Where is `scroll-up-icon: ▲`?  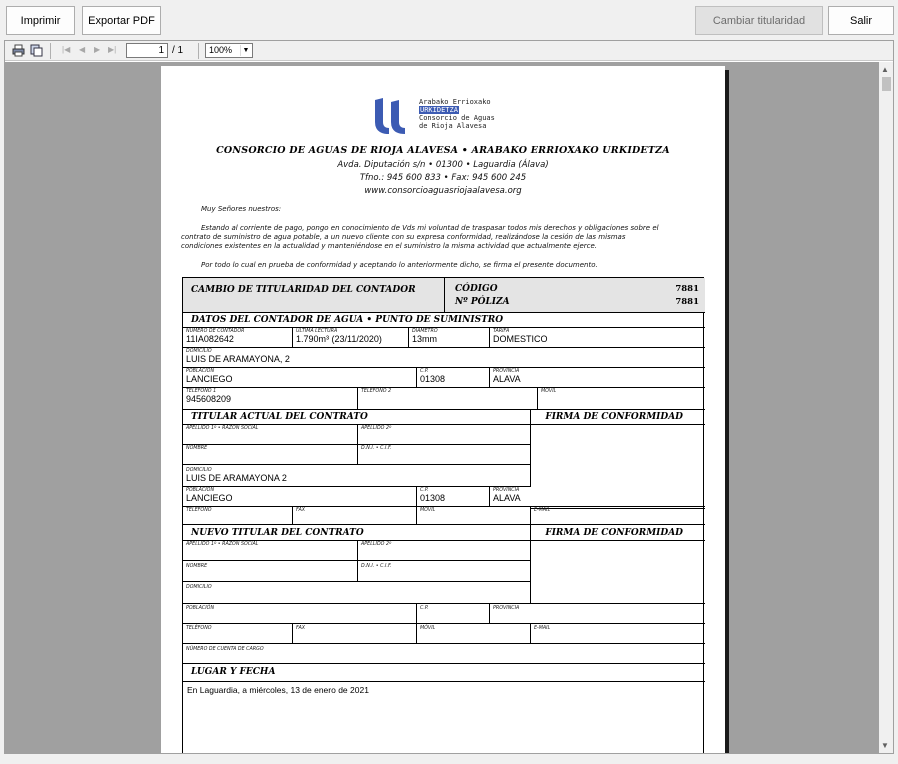
scroll-up-icon: ▲ is located at coordinates (885, 69).